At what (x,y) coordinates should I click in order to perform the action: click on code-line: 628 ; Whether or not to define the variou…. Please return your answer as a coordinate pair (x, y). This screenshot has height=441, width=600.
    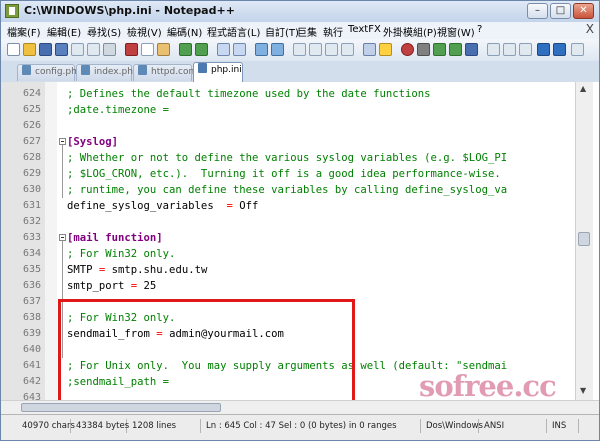
    Looking at the image, I should click on (281, 158).